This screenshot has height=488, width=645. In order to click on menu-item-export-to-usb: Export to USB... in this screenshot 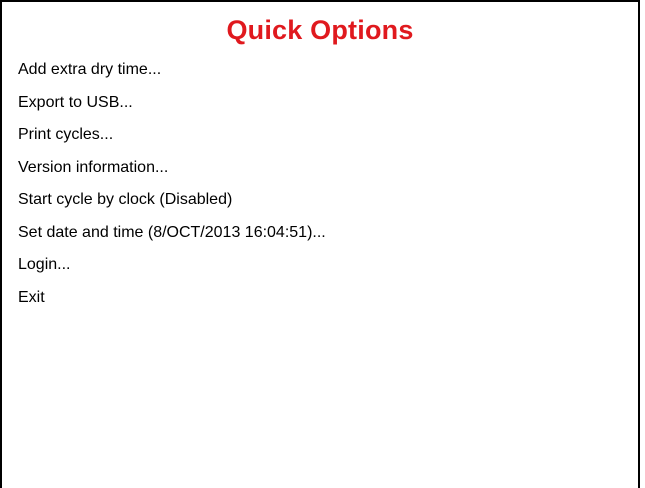, I will do `click(172, 103)`.